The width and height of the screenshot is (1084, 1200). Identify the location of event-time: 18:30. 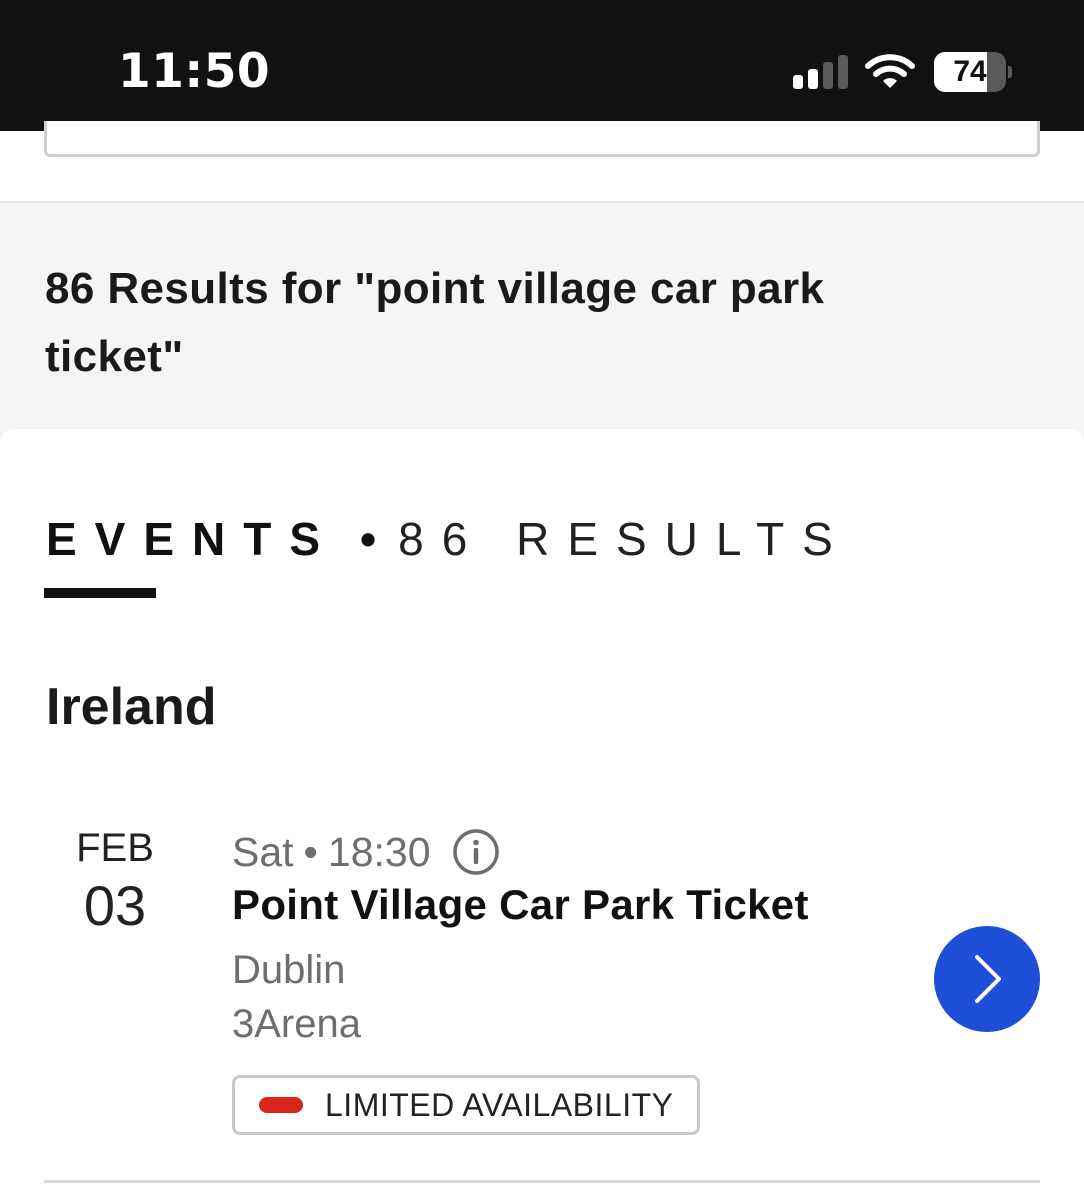
(379, 852).